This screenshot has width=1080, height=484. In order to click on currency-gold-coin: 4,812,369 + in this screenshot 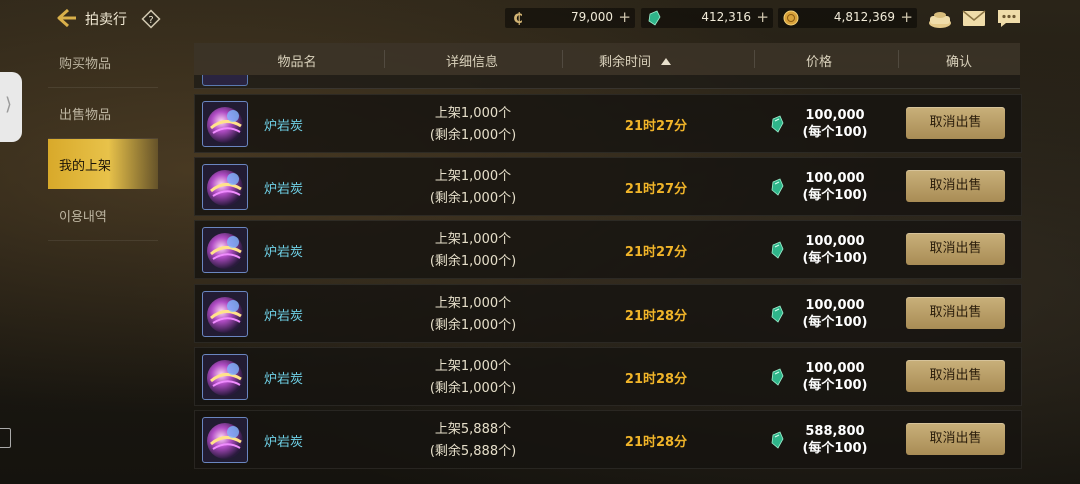, I will do `click(847, 18)`.